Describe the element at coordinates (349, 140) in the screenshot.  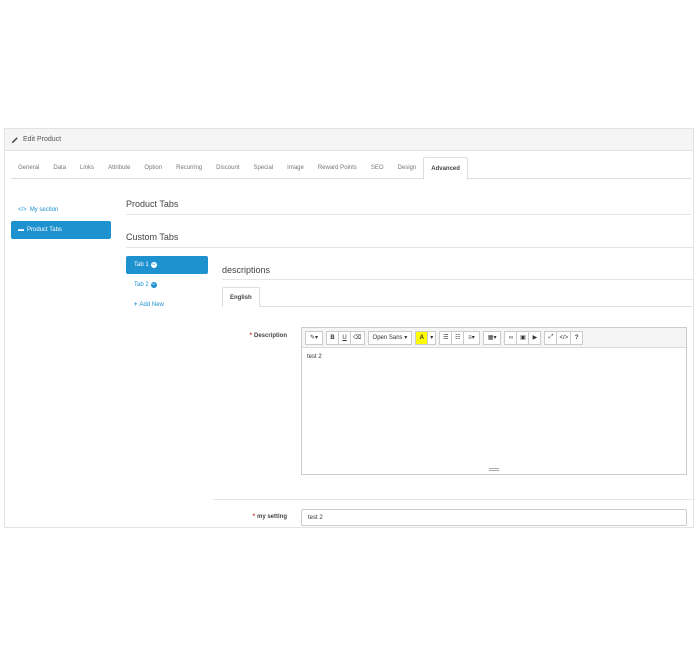
I see `panel-heading: Edit Product` at that location.